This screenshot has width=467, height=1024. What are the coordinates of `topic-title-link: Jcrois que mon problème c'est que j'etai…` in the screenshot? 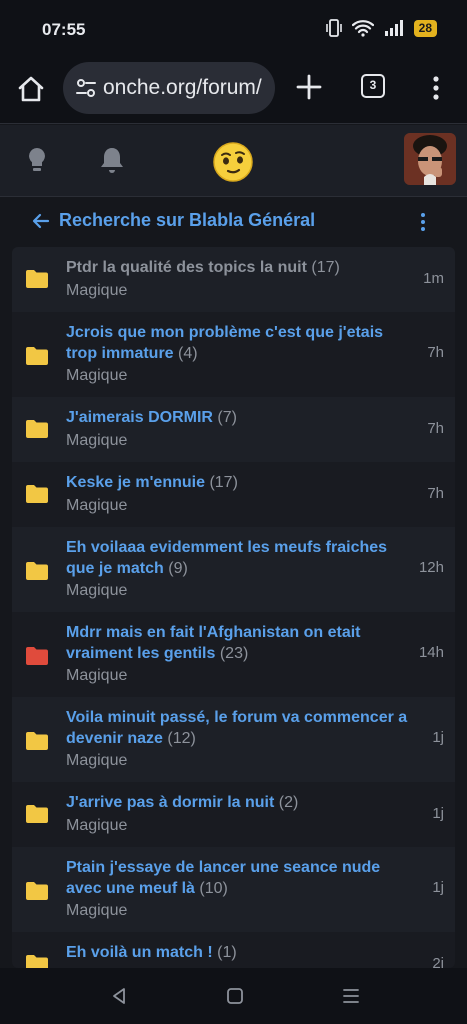 It's located at (238, 343).